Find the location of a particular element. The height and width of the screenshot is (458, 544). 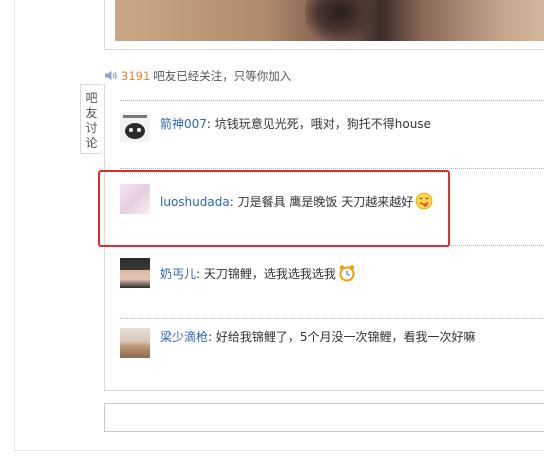

comment-text: 好给我锦鲤了，5个月没一次锦鲤，看我一次好嘛 is located at coordinates (345, 337).